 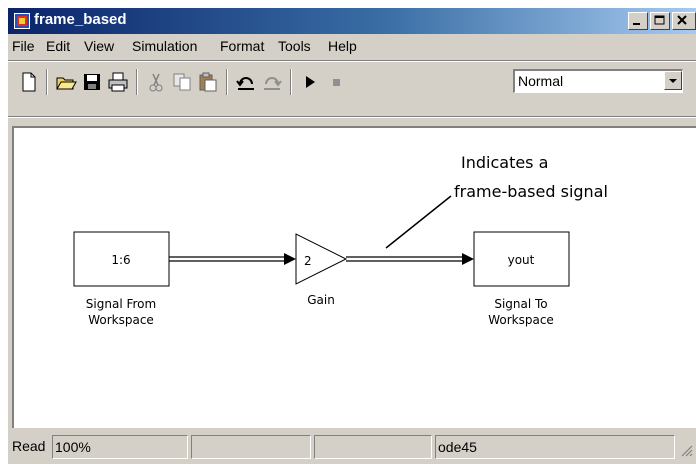 What do you see at coordinates (208, 82) in the screenshot?
I see `paste-icon` at bounding box center [208, 82].